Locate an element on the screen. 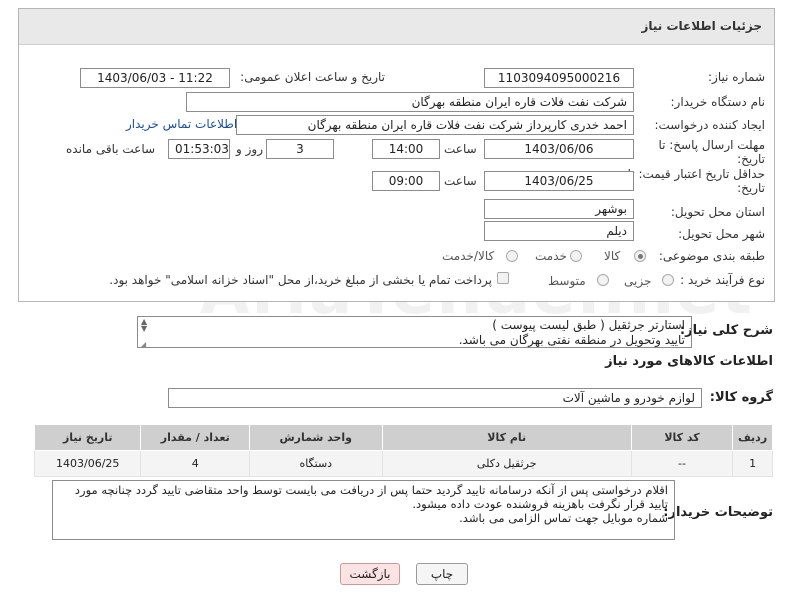 The height and width of the screenshot is (598, 789). description-line-1: استارتر جرثقیل ( طبق لیست پیوست ) is located at coordinates (588, 325).